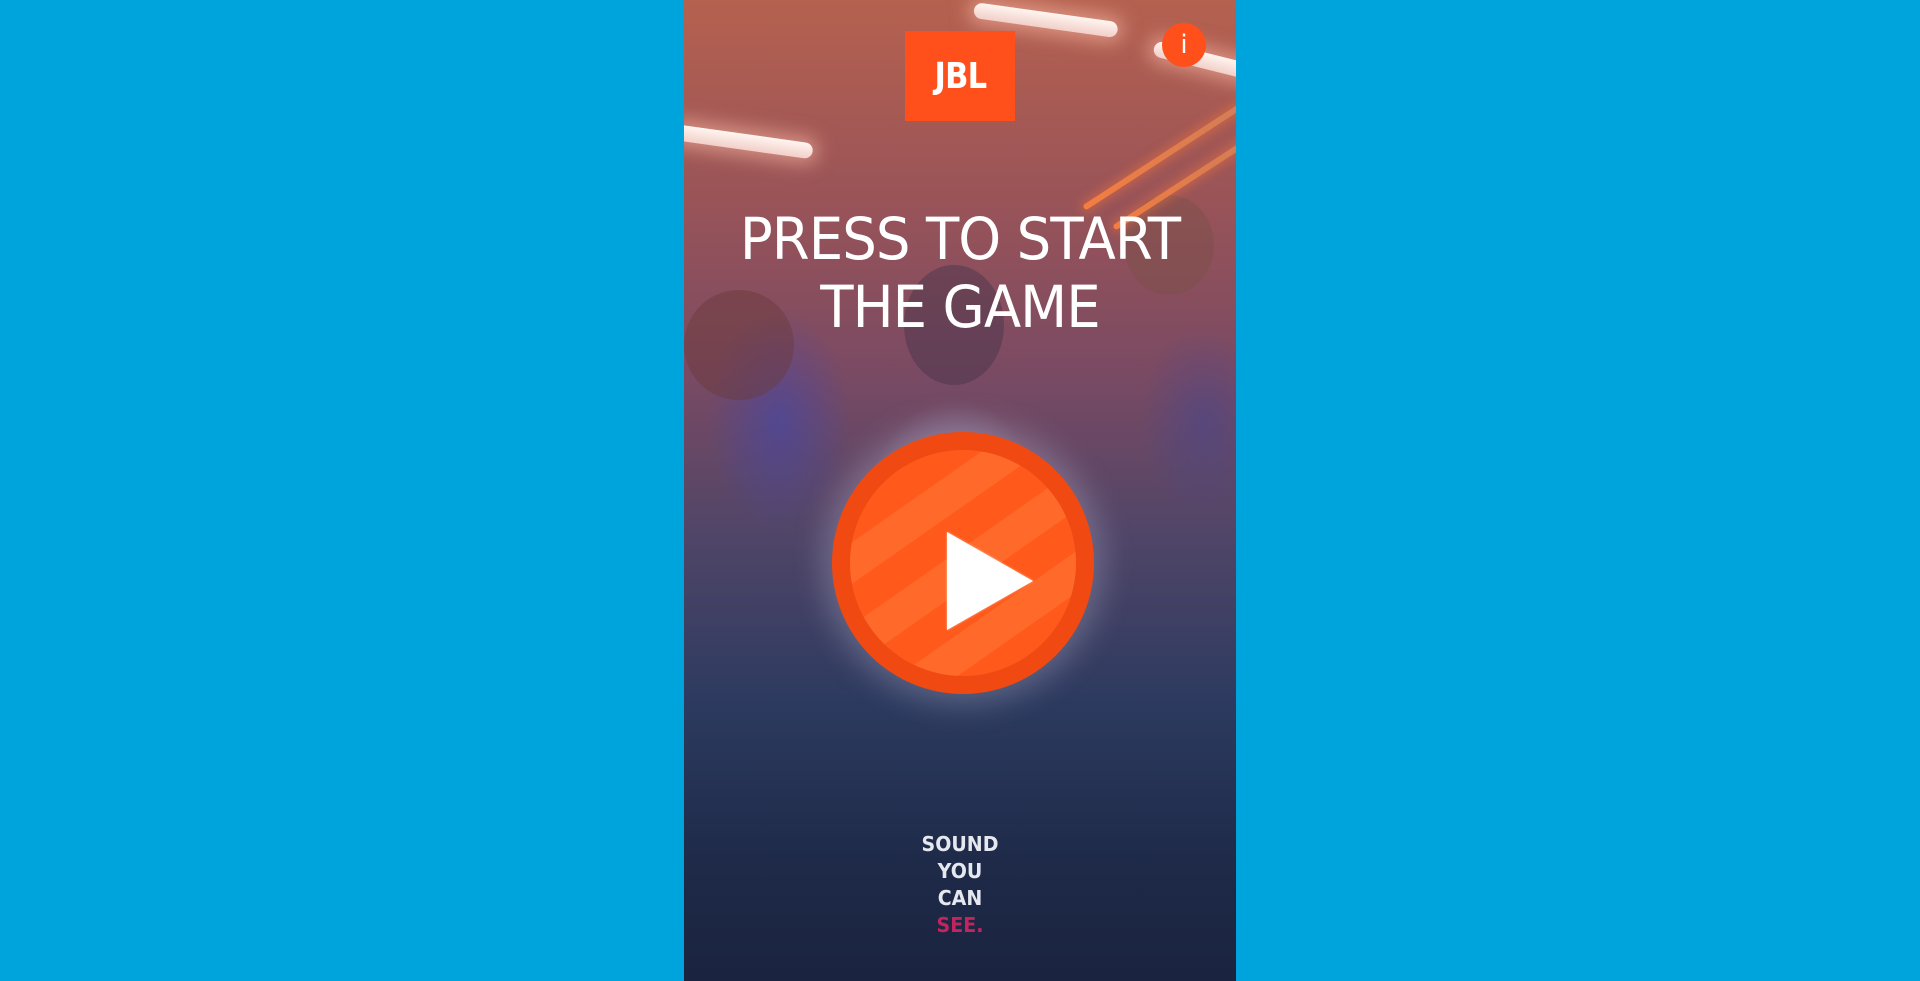 The width and height of the screenshot is (1920, 981). I want to click on tagline-line-3: CAN, so click(960, 898).